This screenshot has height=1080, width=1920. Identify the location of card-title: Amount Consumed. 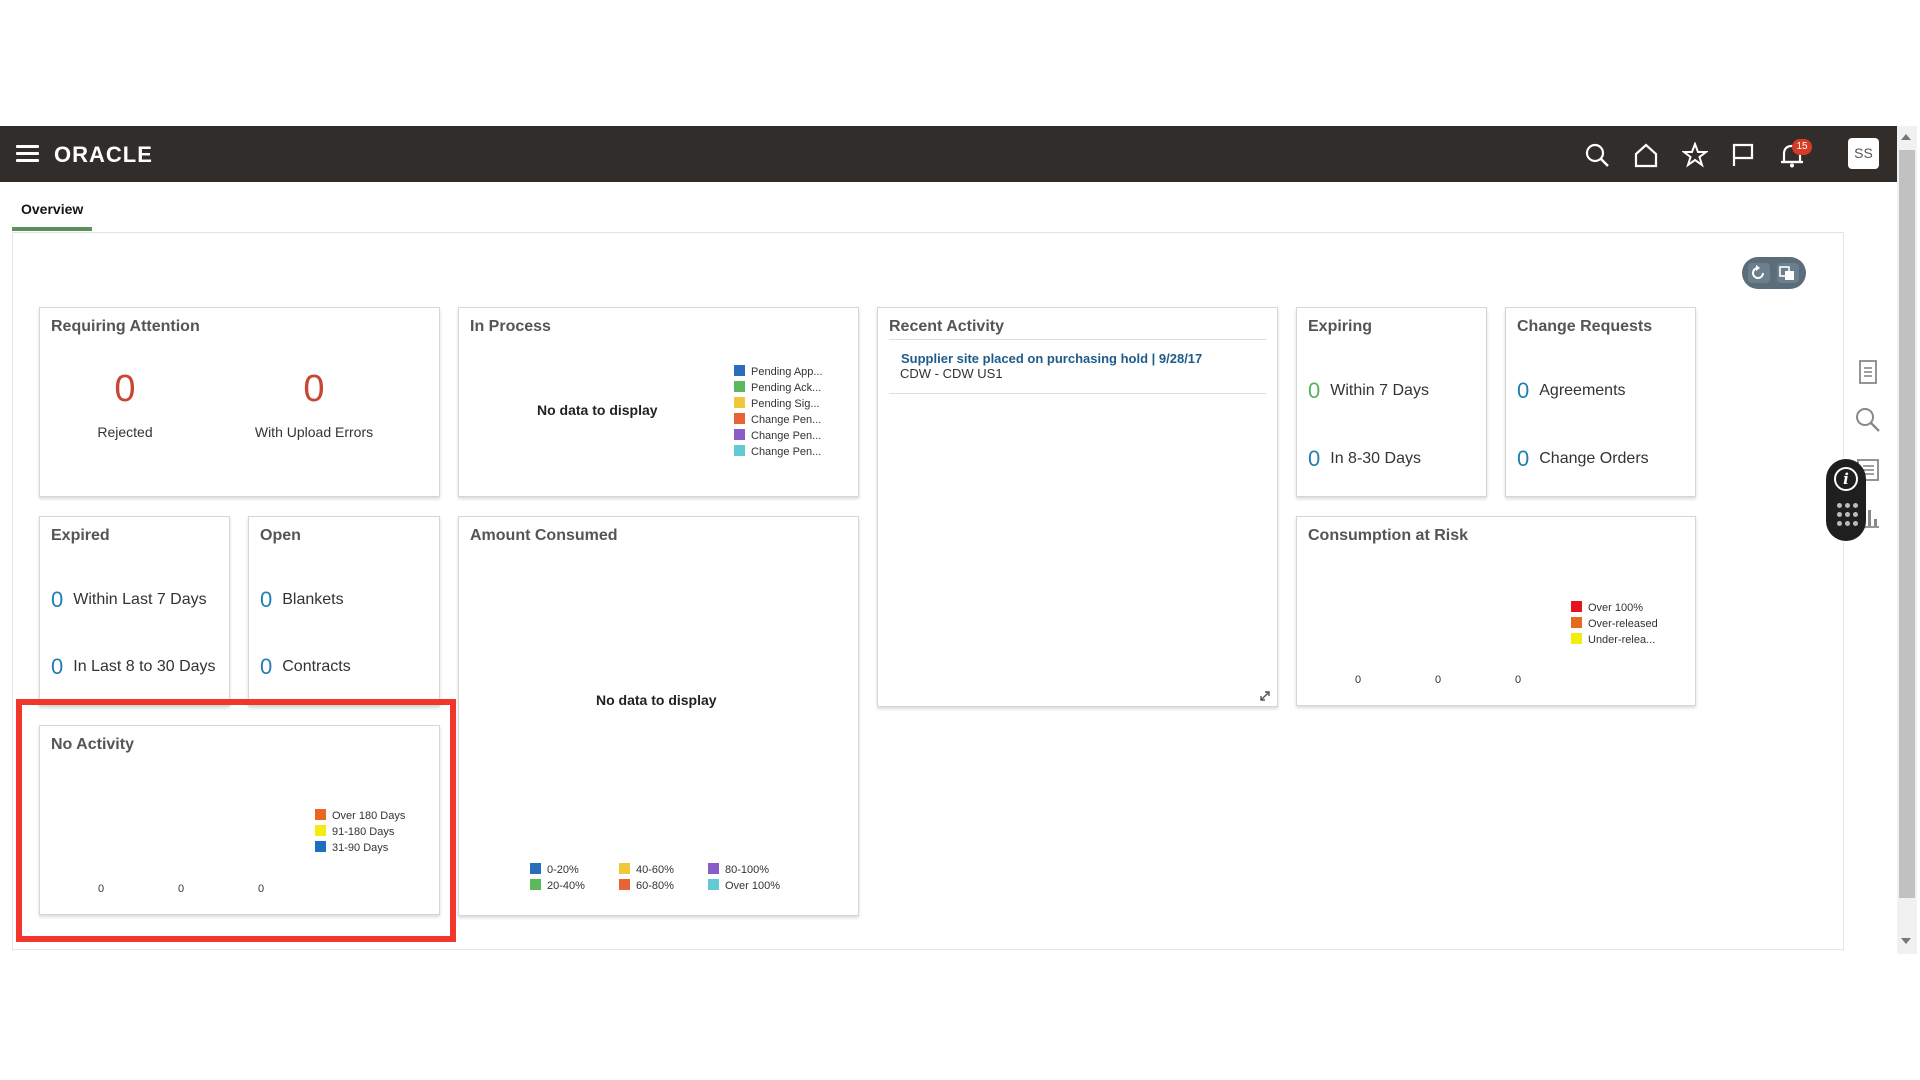
(544, 536).